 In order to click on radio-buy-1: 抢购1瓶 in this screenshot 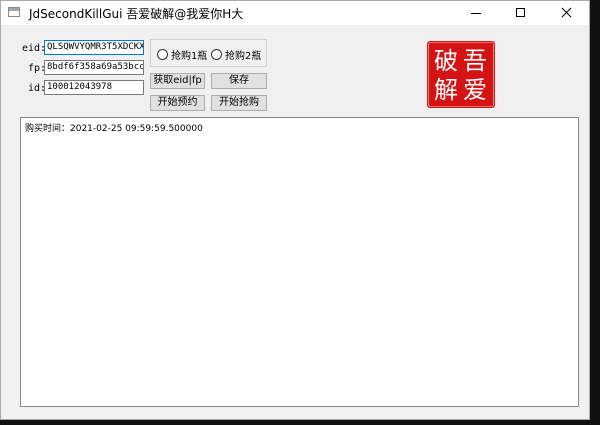, I will do `click(182, 55)`.